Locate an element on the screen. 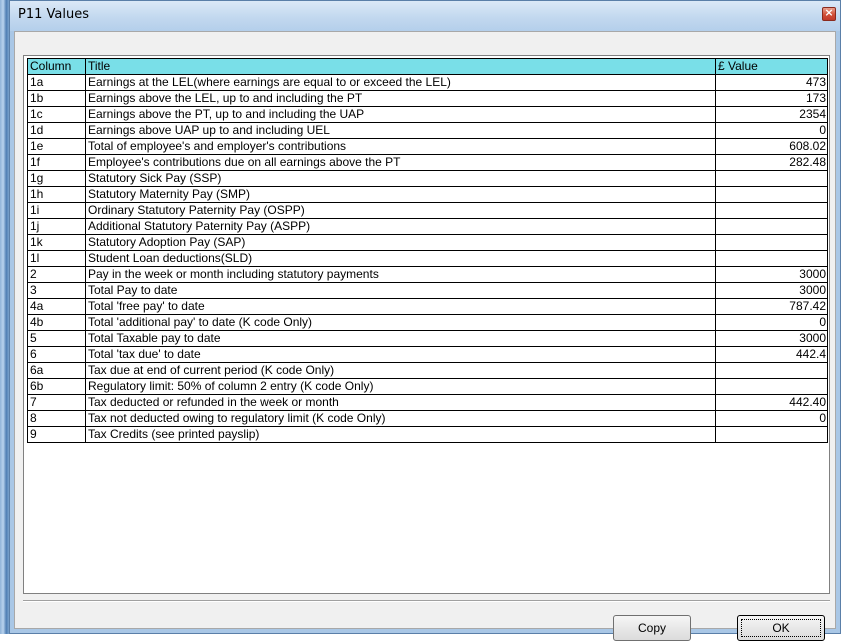 The height and width of the screenshot is (641, 841). row-title-cell: Statutory Adoption Pay (SAP) is located at coordinates (400, 242).